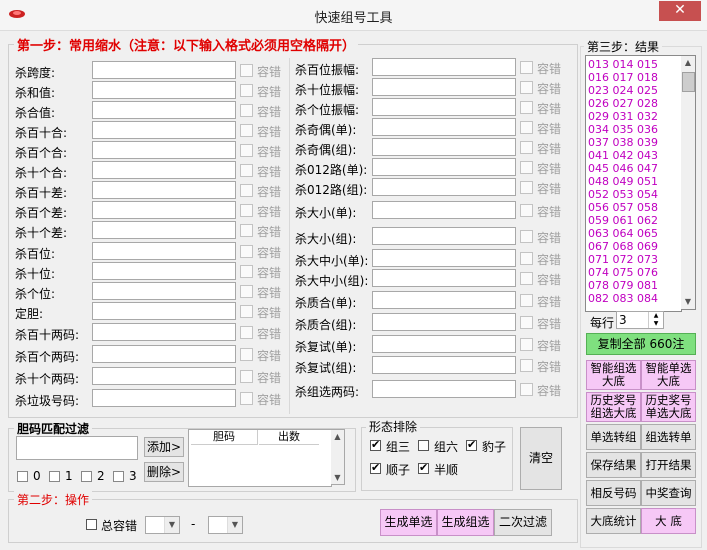 The width and height of the screenshot is (707, 550). Describe the element at coordinates (613, 465) in the screenshot. I see `result-action-button: 保存结果` at that location.